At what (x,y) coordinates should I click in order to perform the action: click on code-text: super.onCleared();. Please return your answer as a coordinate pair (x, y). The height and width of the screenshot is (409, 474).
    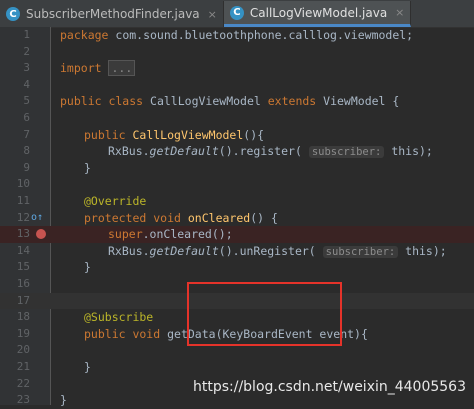
    Looking at the image, I should click on (170, 234).